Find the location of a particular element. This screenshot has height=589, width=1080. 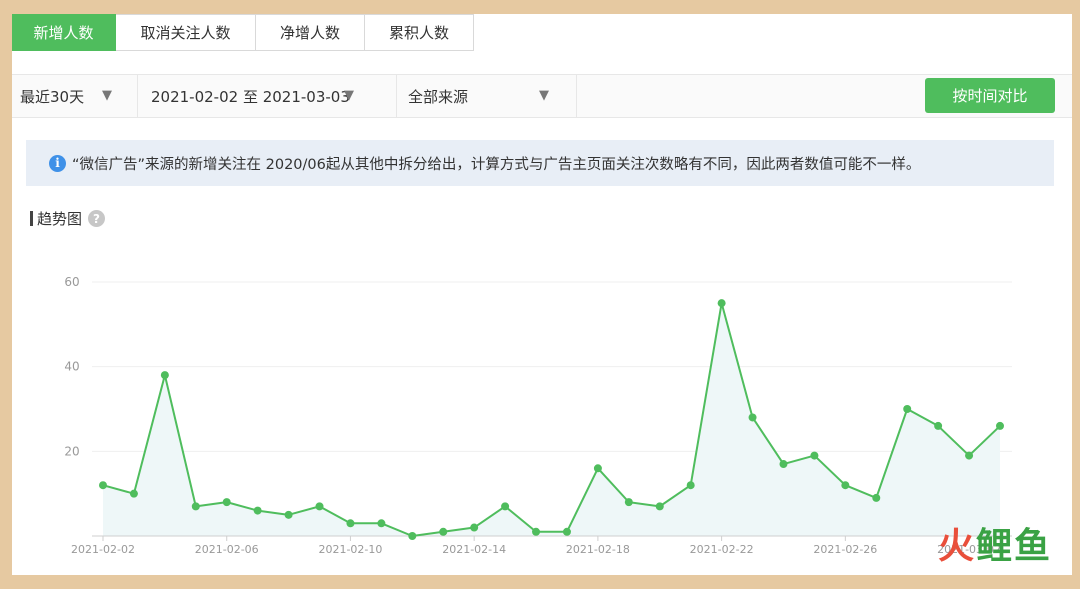

x-tick-label: 2021-02-02 is located at coordinates (103, 549).